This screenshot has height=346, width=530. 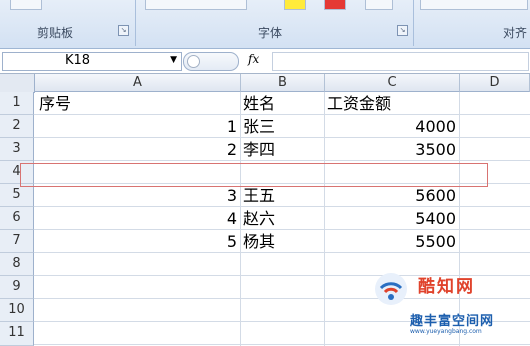 What do you see at coordinates (138, 127) in the screenshot?
I see `cell-a2: 1` at bounding box center [138, 127].